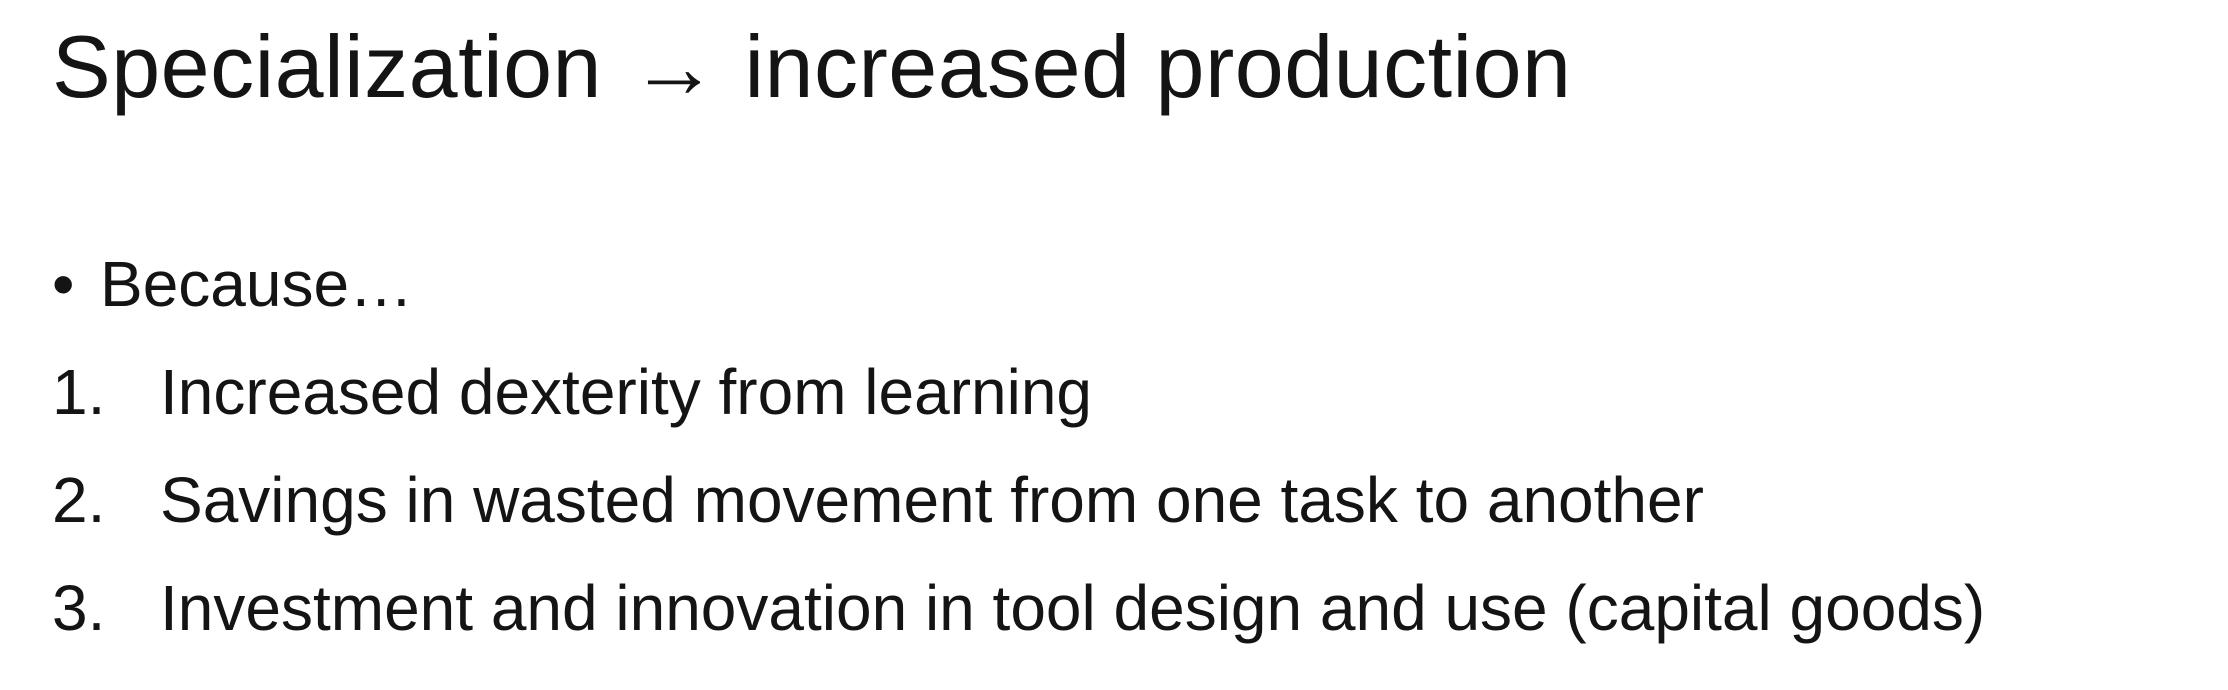 The width and height of the screenshot is (2228, 690). Describe the element at coordinates (626, 392) in the screenshot. I see `list-item-text: Increased dexterity from learning` at that location.